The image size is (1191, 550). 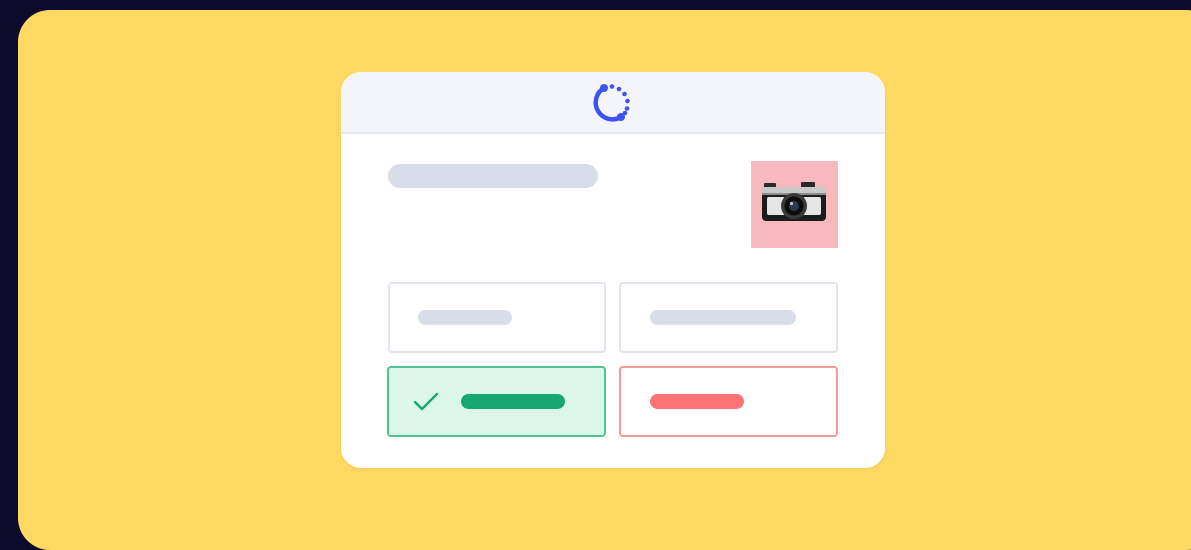 What do you see at coordinates (723, 317) in the screenshot?
I see `answer-option-2-placeholder` at bounding box center [723, 317].